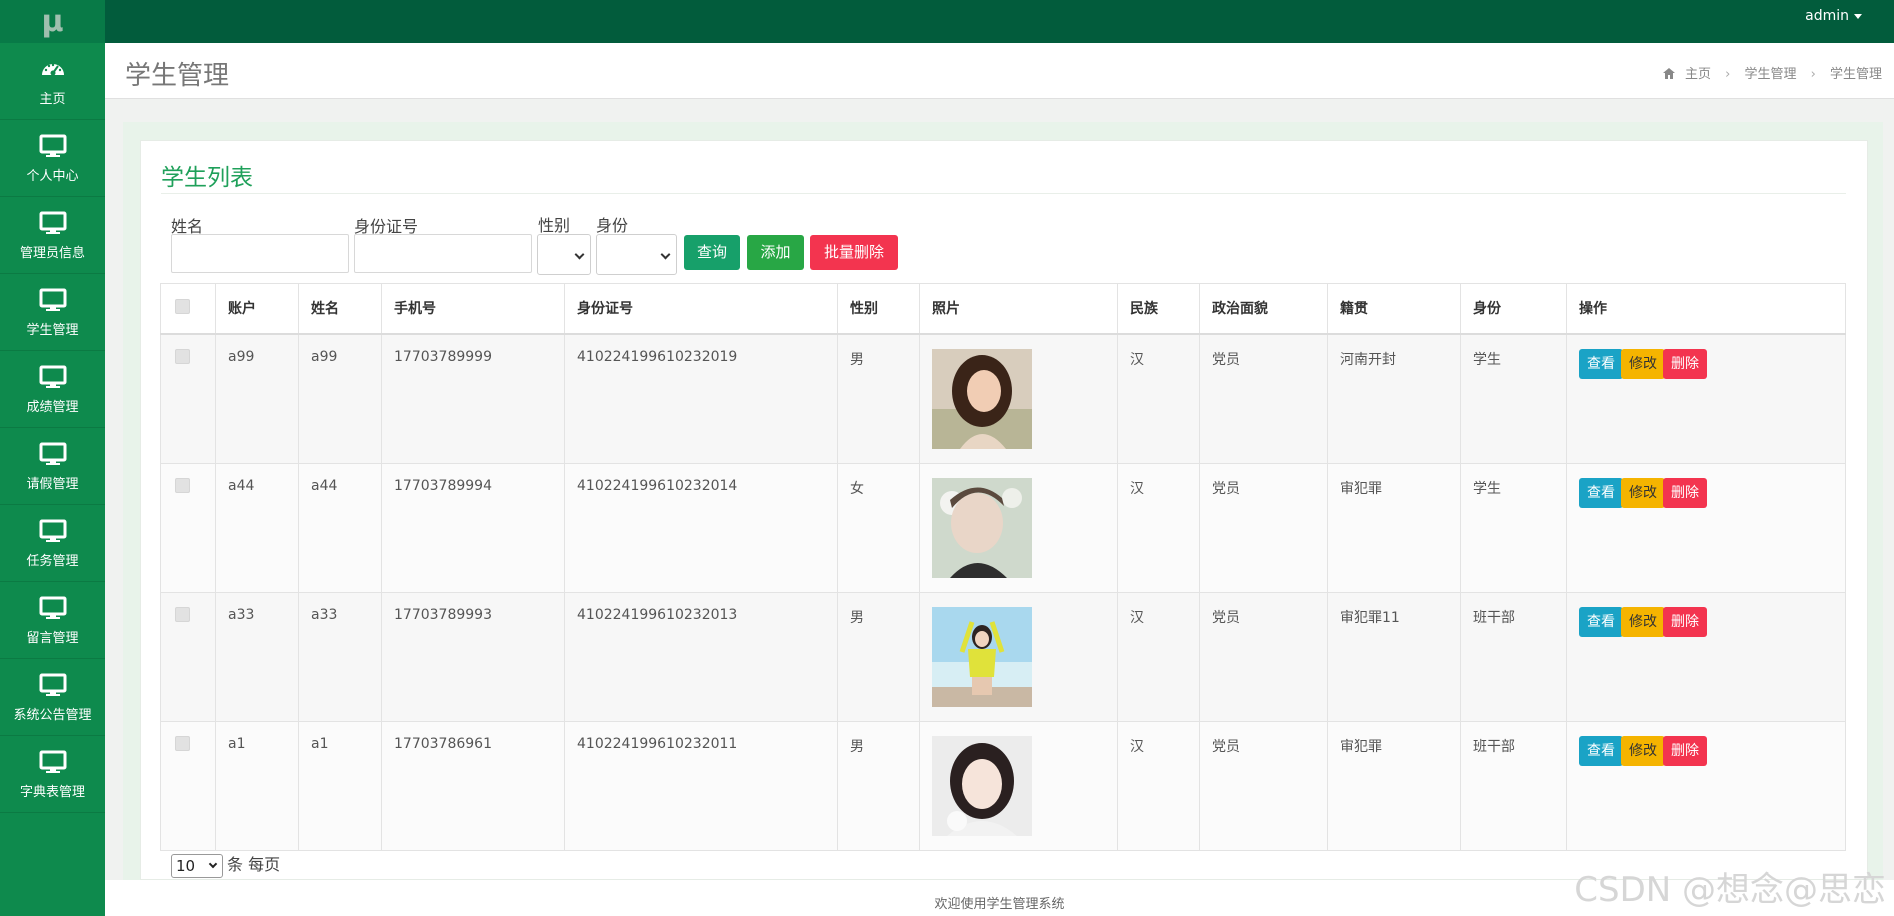  I want to click on page-size-select: 10, so click(197, 865).